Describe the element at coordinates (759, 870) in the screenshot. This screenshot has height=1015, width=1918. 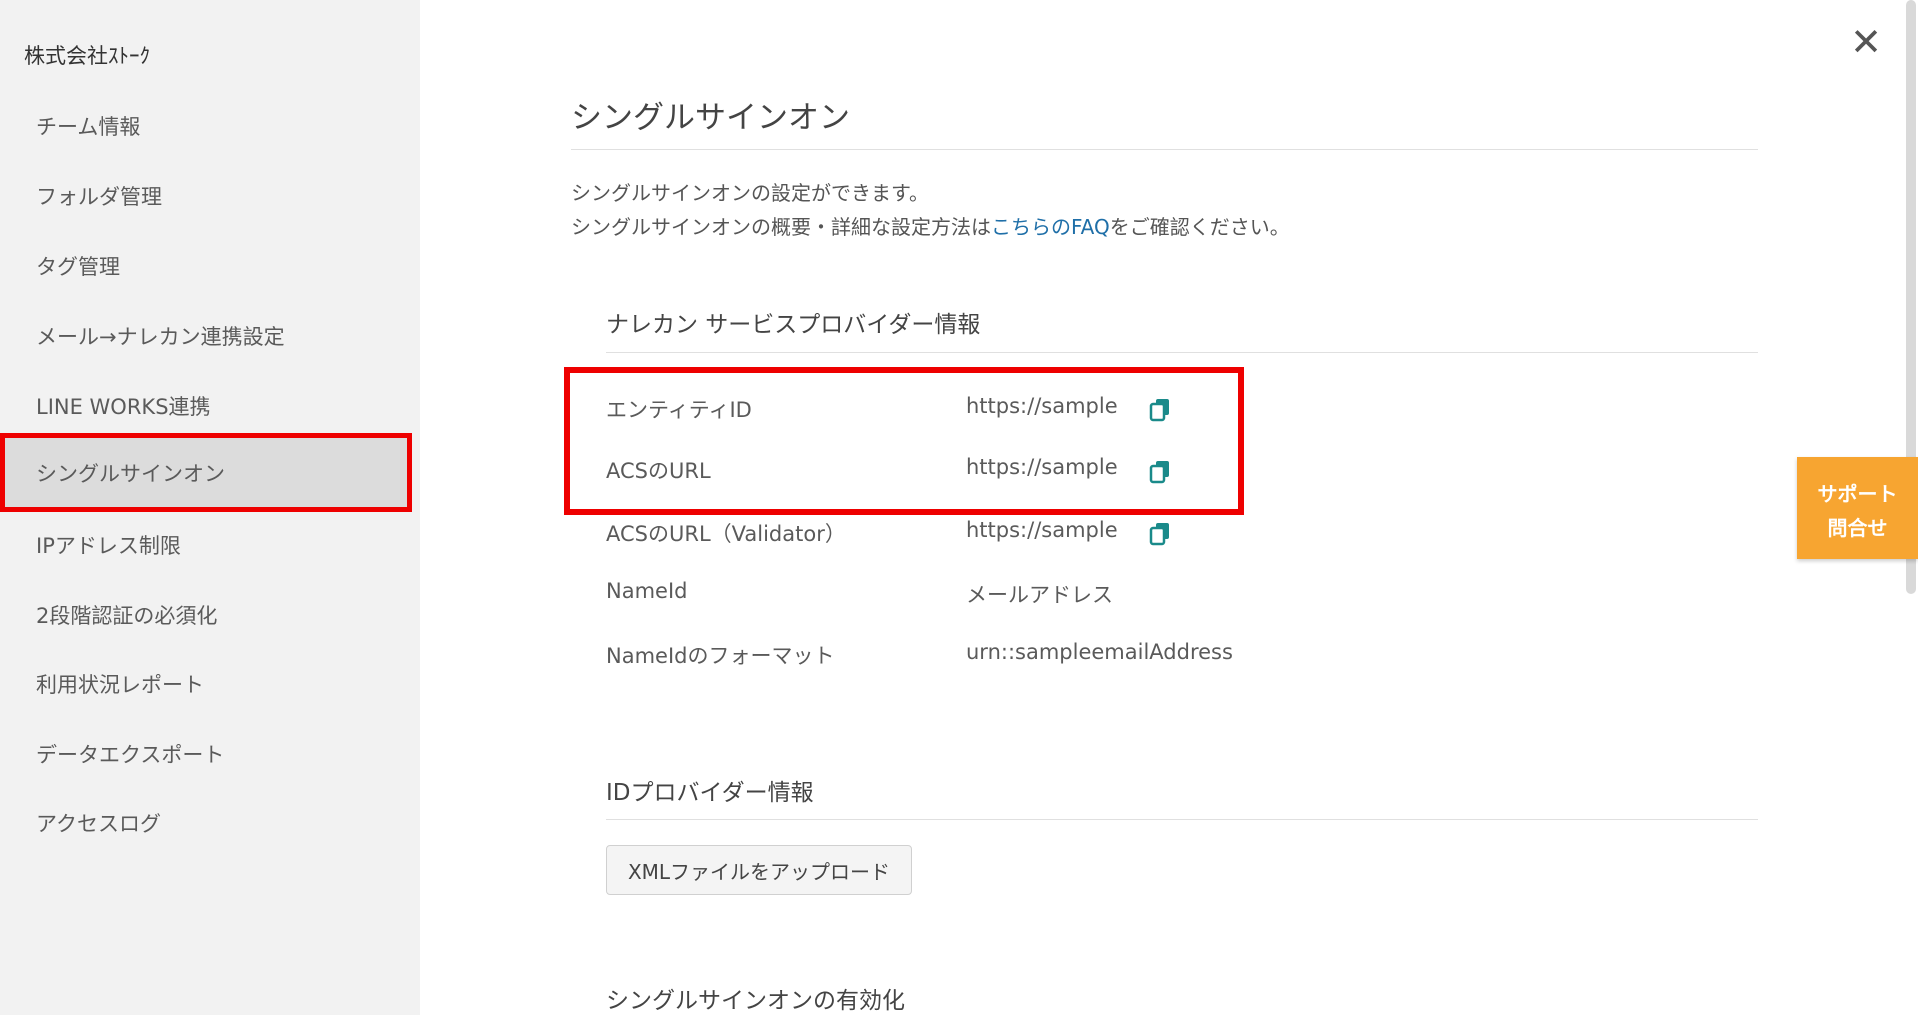
I see `upload-xml-button: XMLファイルをアップロード` at that location.